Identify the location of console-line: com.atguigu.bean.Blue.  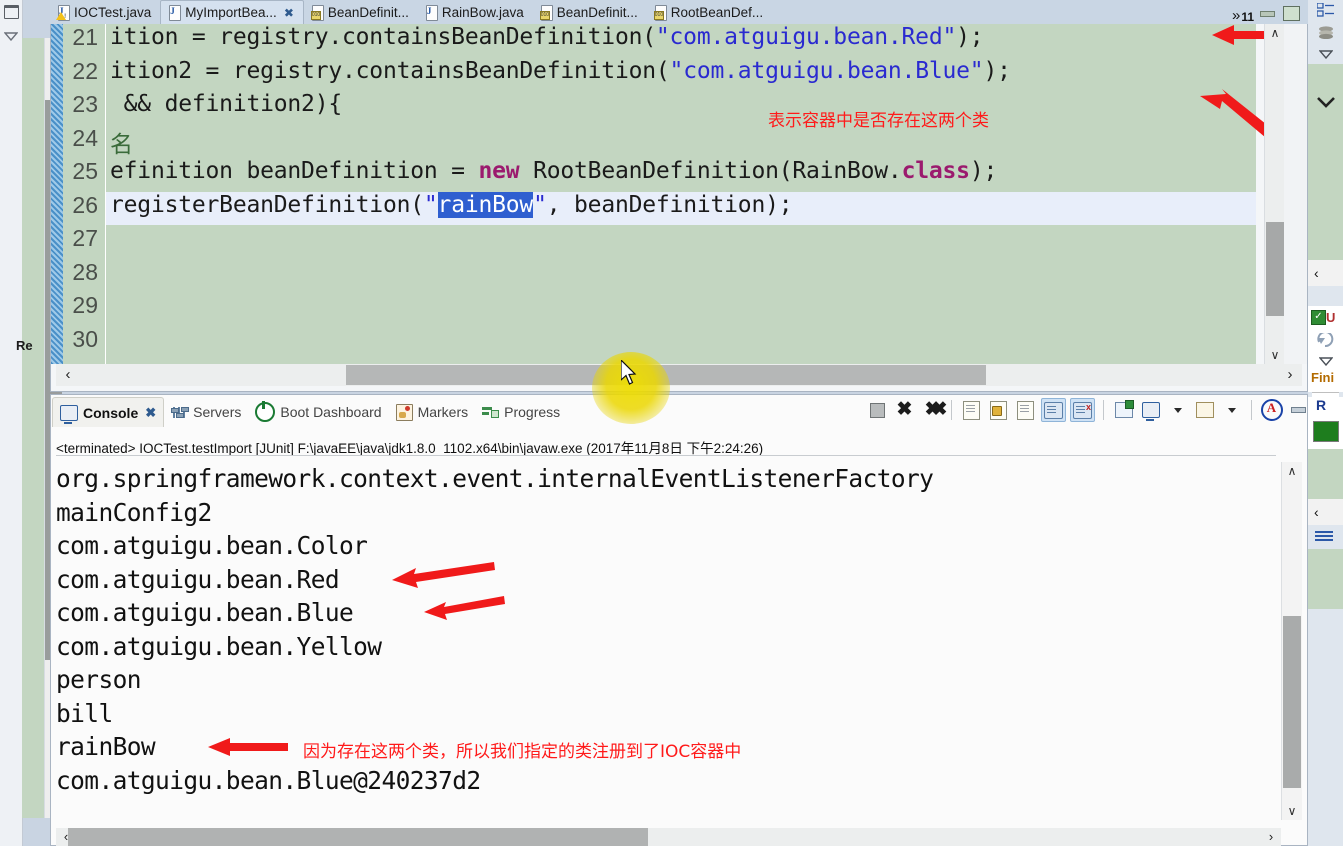
(205, 612).